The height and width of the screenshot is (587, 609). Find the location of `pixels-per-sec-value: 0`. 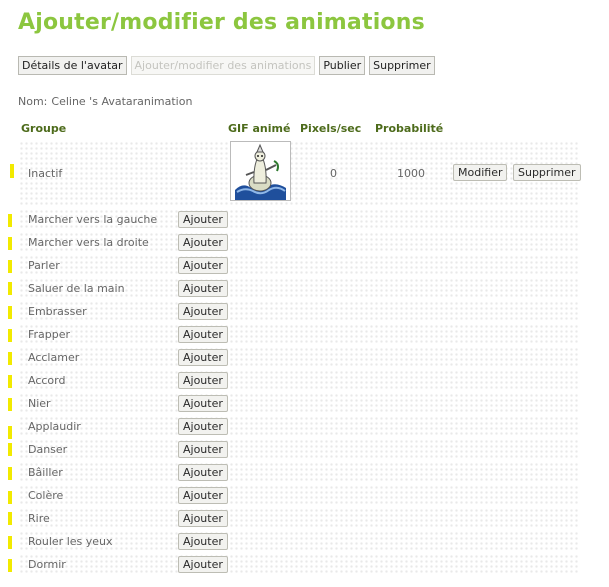

pixels-per-sec-value: 0 is located at coordinates (333, 173).